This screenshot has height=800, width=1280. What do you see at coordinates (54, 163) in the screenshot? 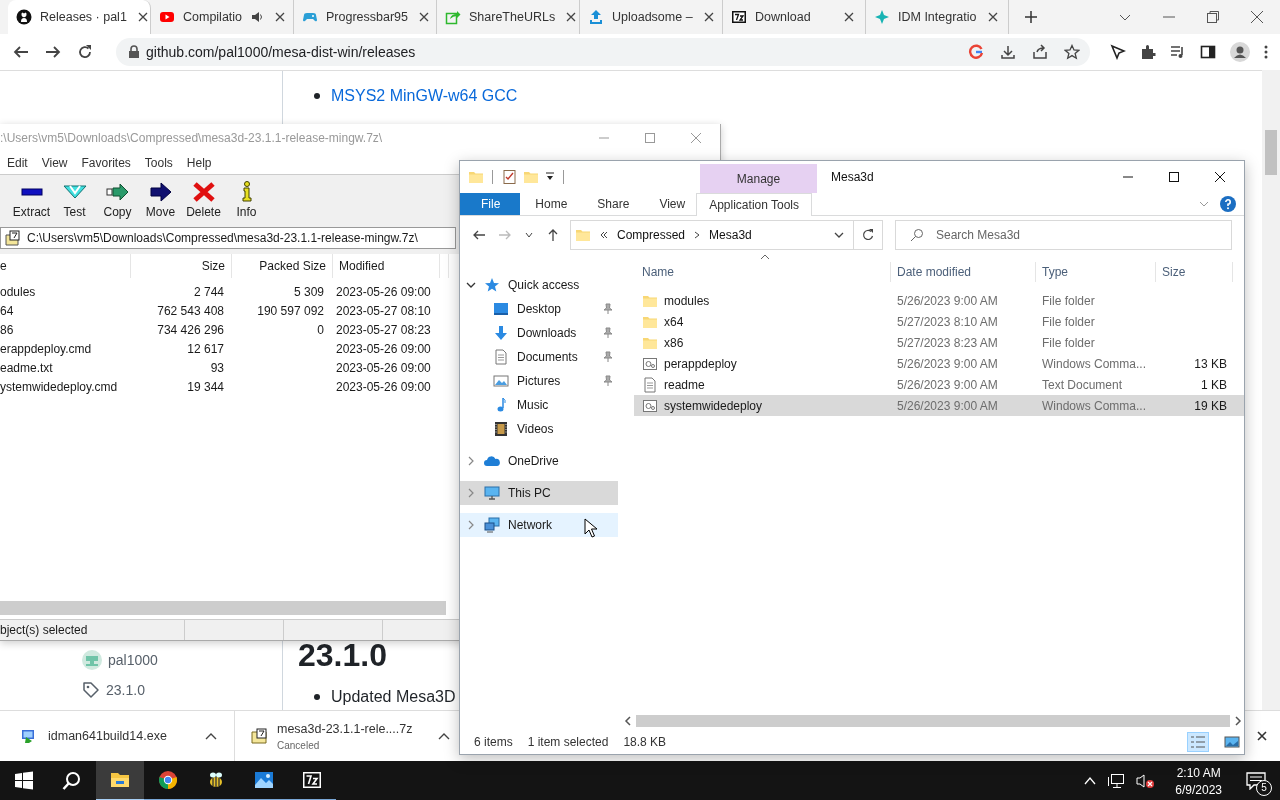
I see `menu-item: View` at bounding box center [54, 163].